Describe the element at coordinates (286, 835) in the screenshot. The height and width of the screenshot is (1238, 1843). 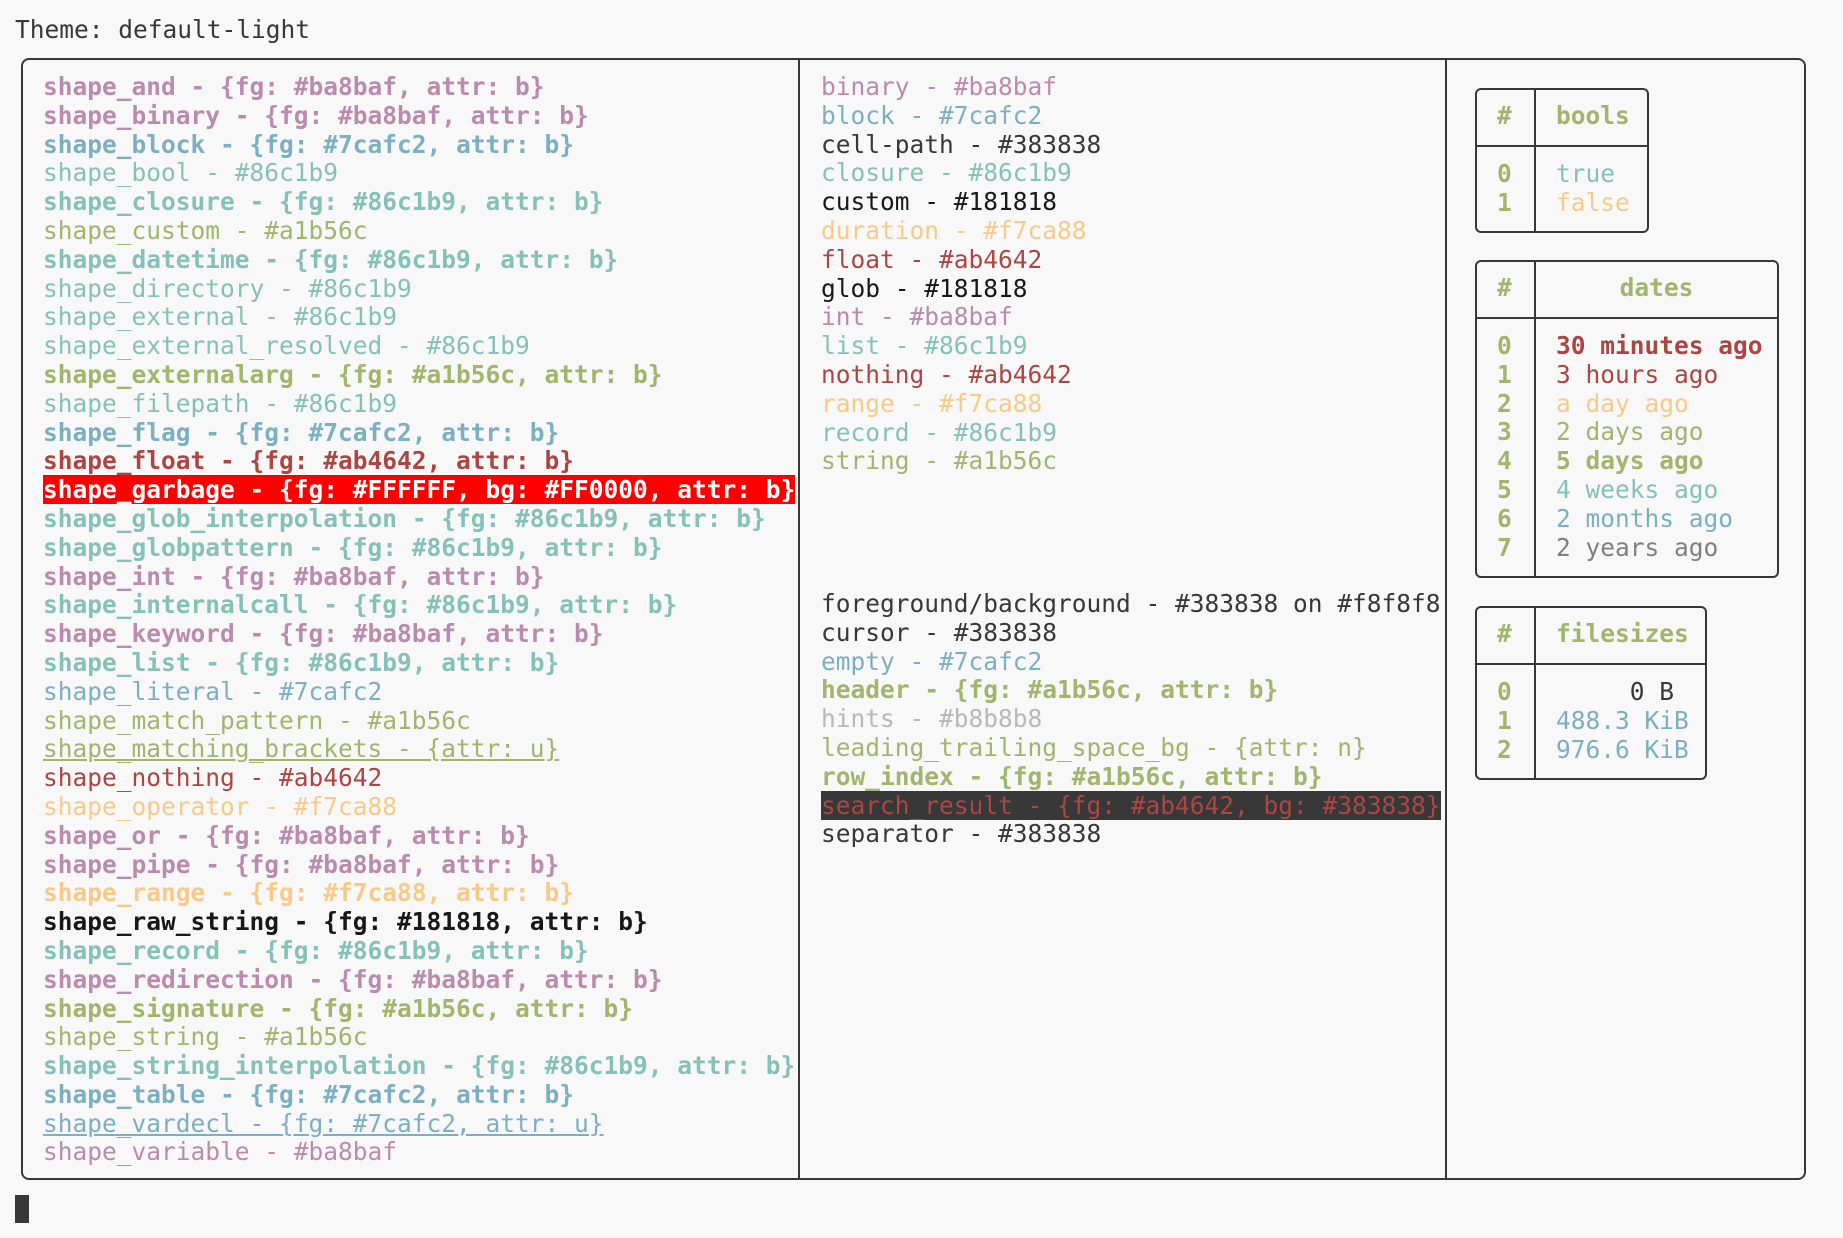
I see `style-entry-text: shape_or - {fg: #ba8baf, attr: b}` at that location.